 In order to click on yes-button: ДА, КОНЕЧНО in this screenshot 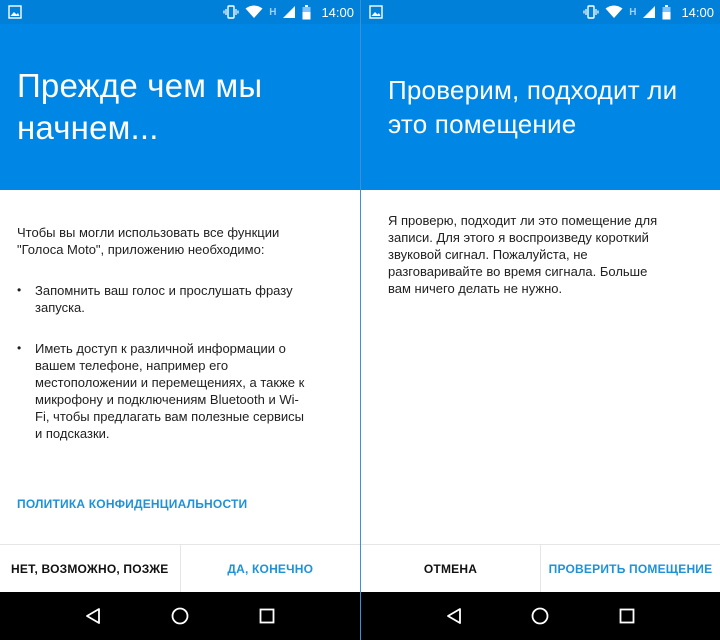, I will do `click(270, 568)`.